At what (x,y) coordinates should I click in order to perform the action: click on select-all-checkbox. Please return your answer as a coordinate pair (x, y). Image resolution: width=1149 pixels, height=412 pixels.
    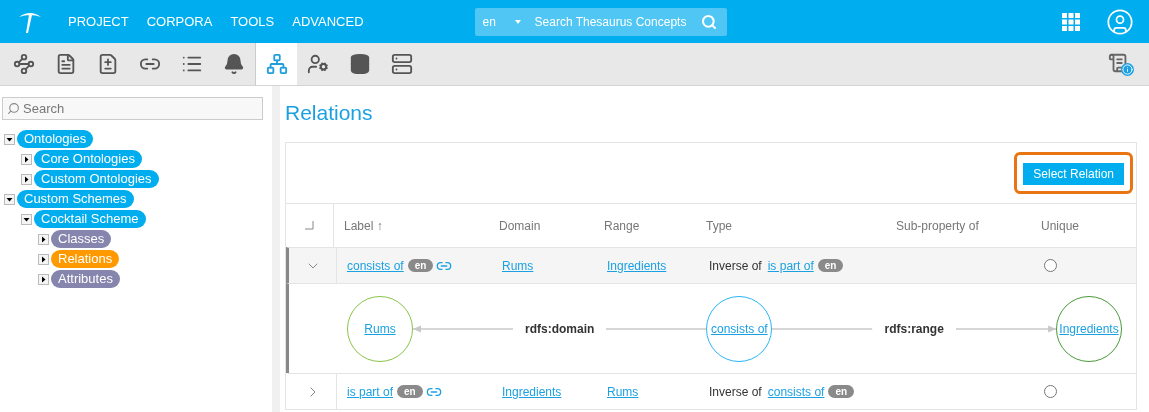
    Looking at the image, I should click on (309, 225).